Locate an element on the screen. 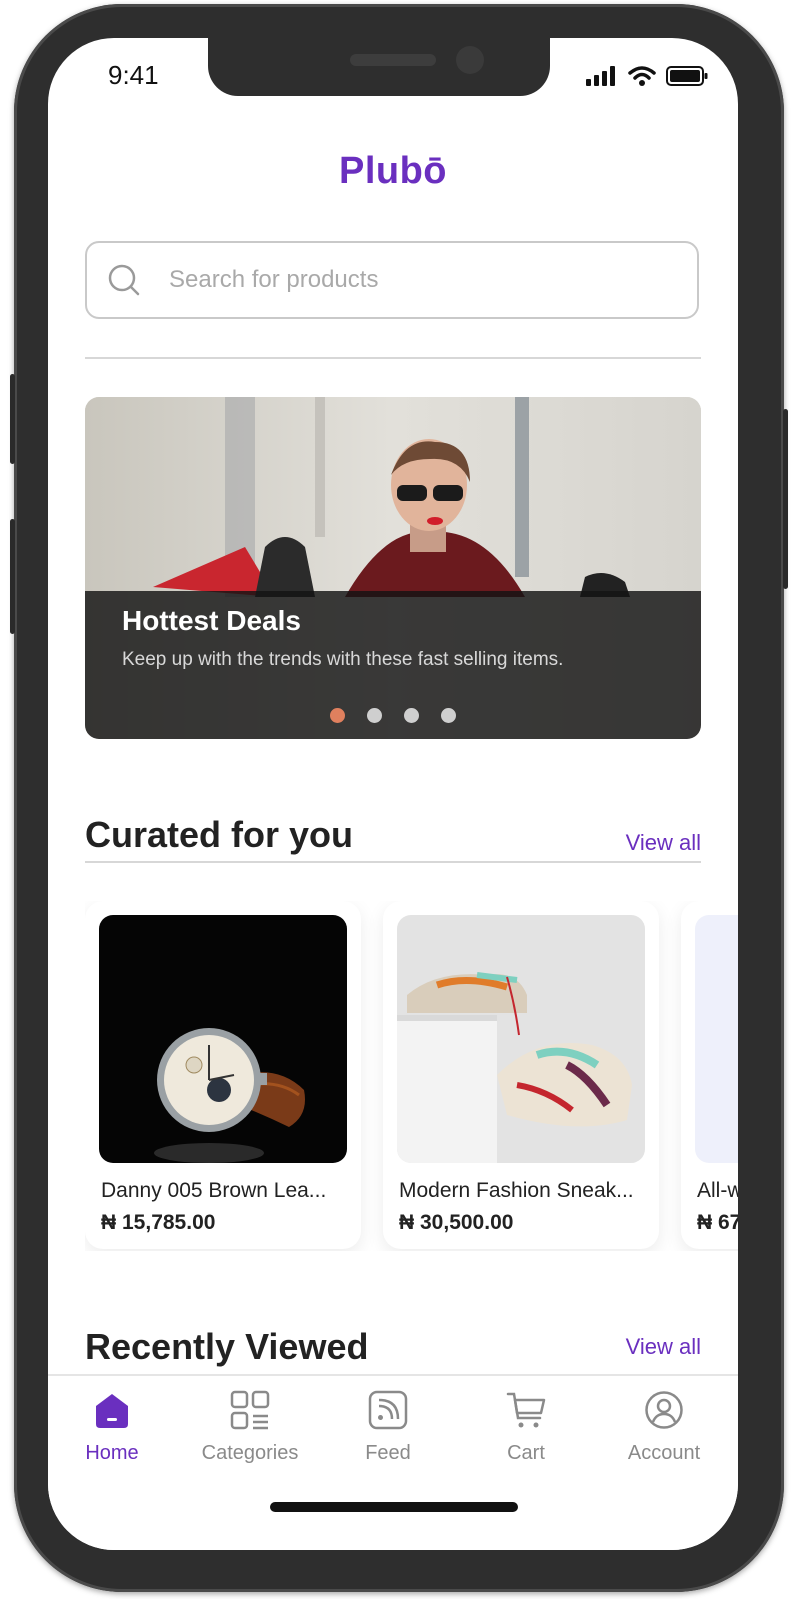  product-image-sneakers is located at coordinates (521, 1039).